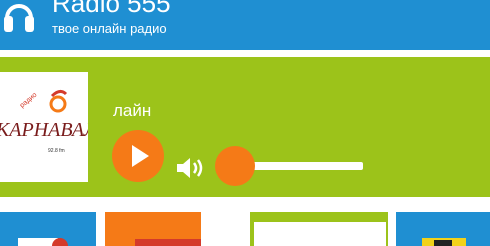  I want to click on speaker-icon, so click(190, 168).